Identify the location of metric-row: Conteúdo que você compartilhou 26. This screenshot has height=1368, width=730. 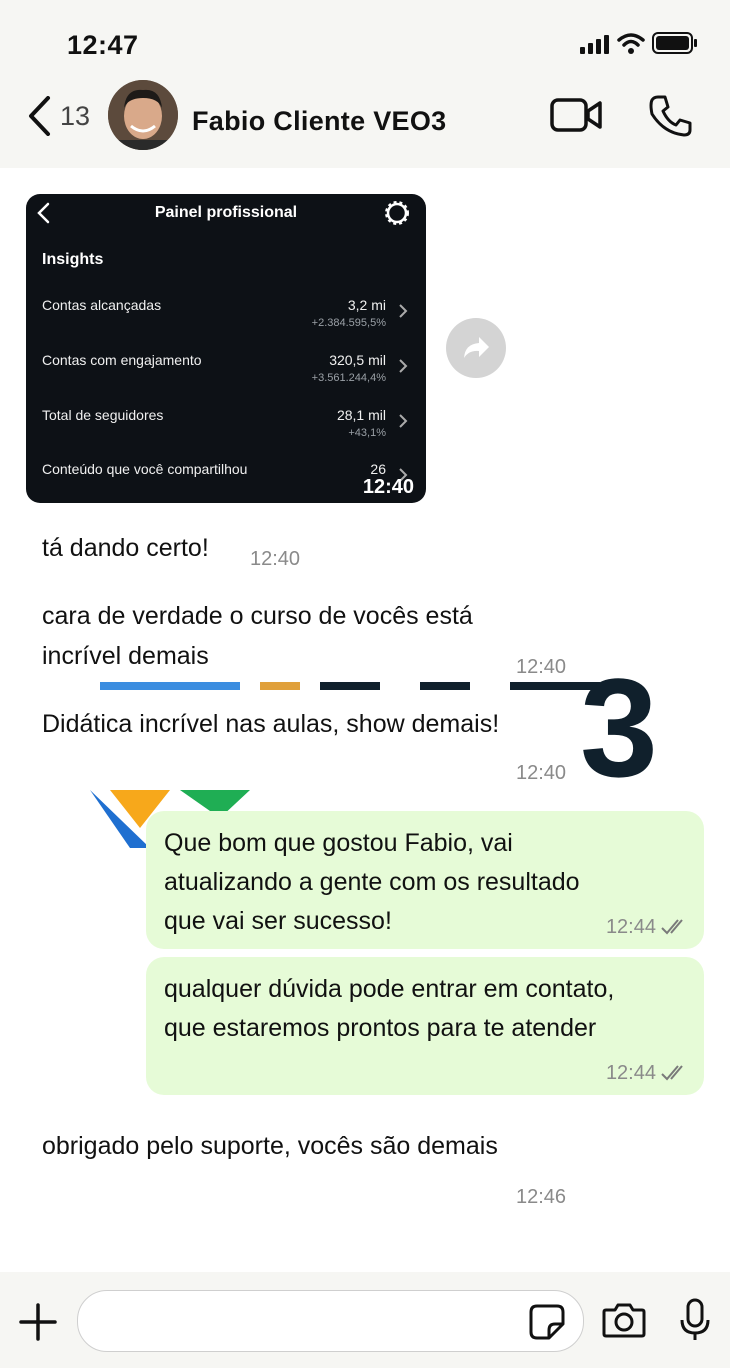
(227, 481).